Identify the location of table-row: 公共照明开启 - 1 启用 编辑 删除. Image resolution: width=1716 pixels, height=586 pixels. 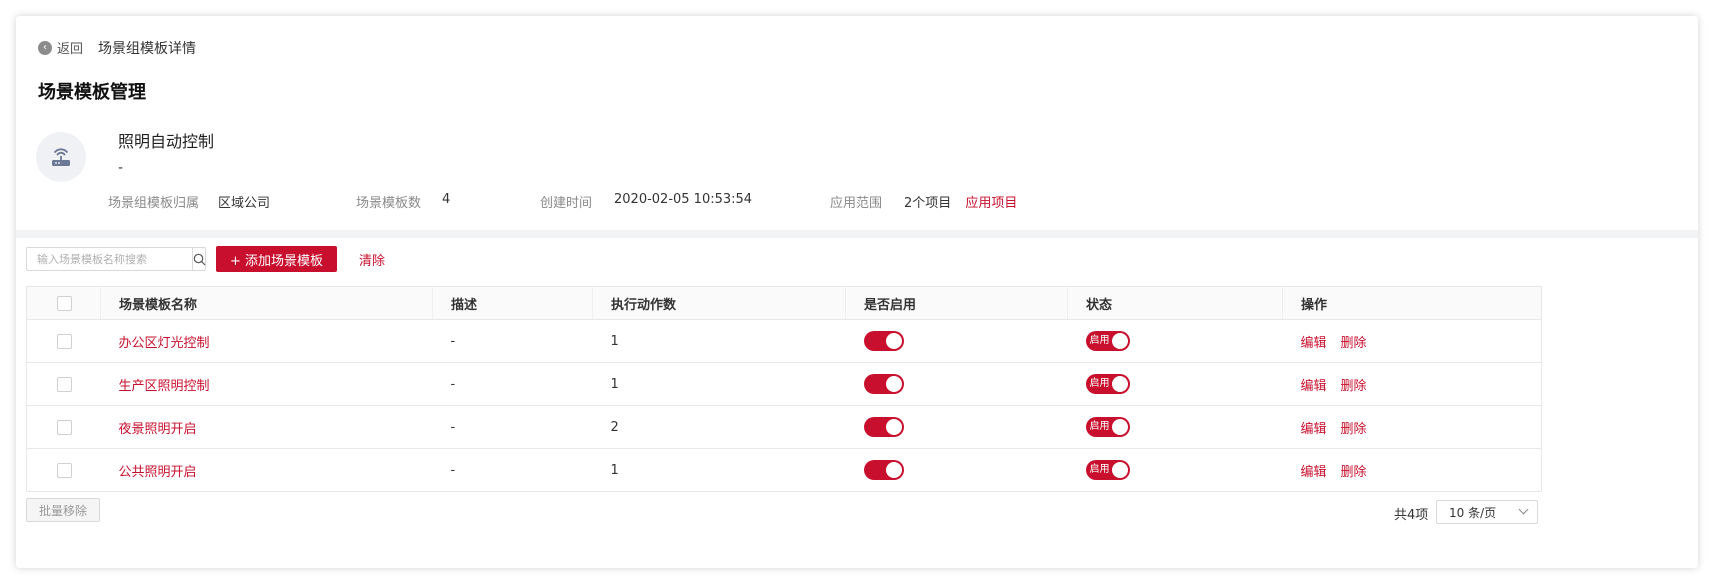
(784, 470).